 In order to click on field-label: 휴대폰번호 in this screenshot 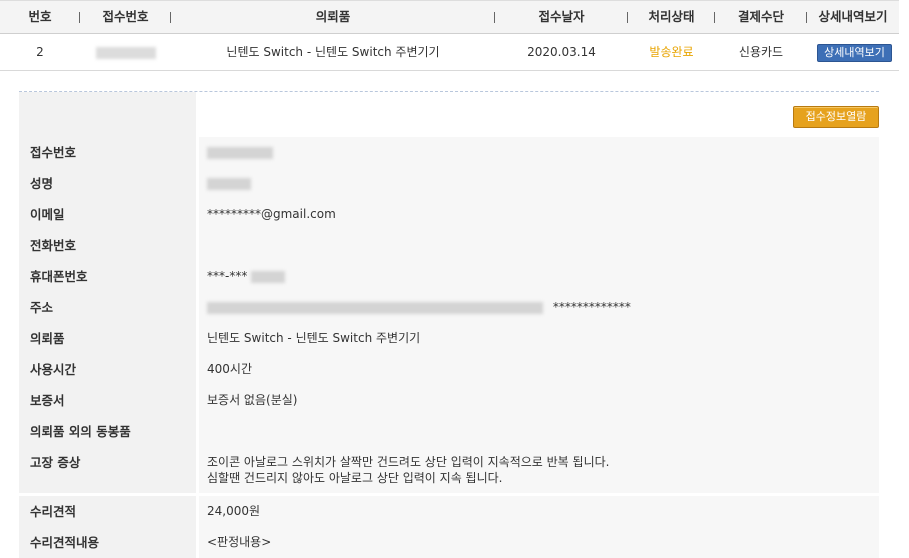, I will do `click(107, 276)`.